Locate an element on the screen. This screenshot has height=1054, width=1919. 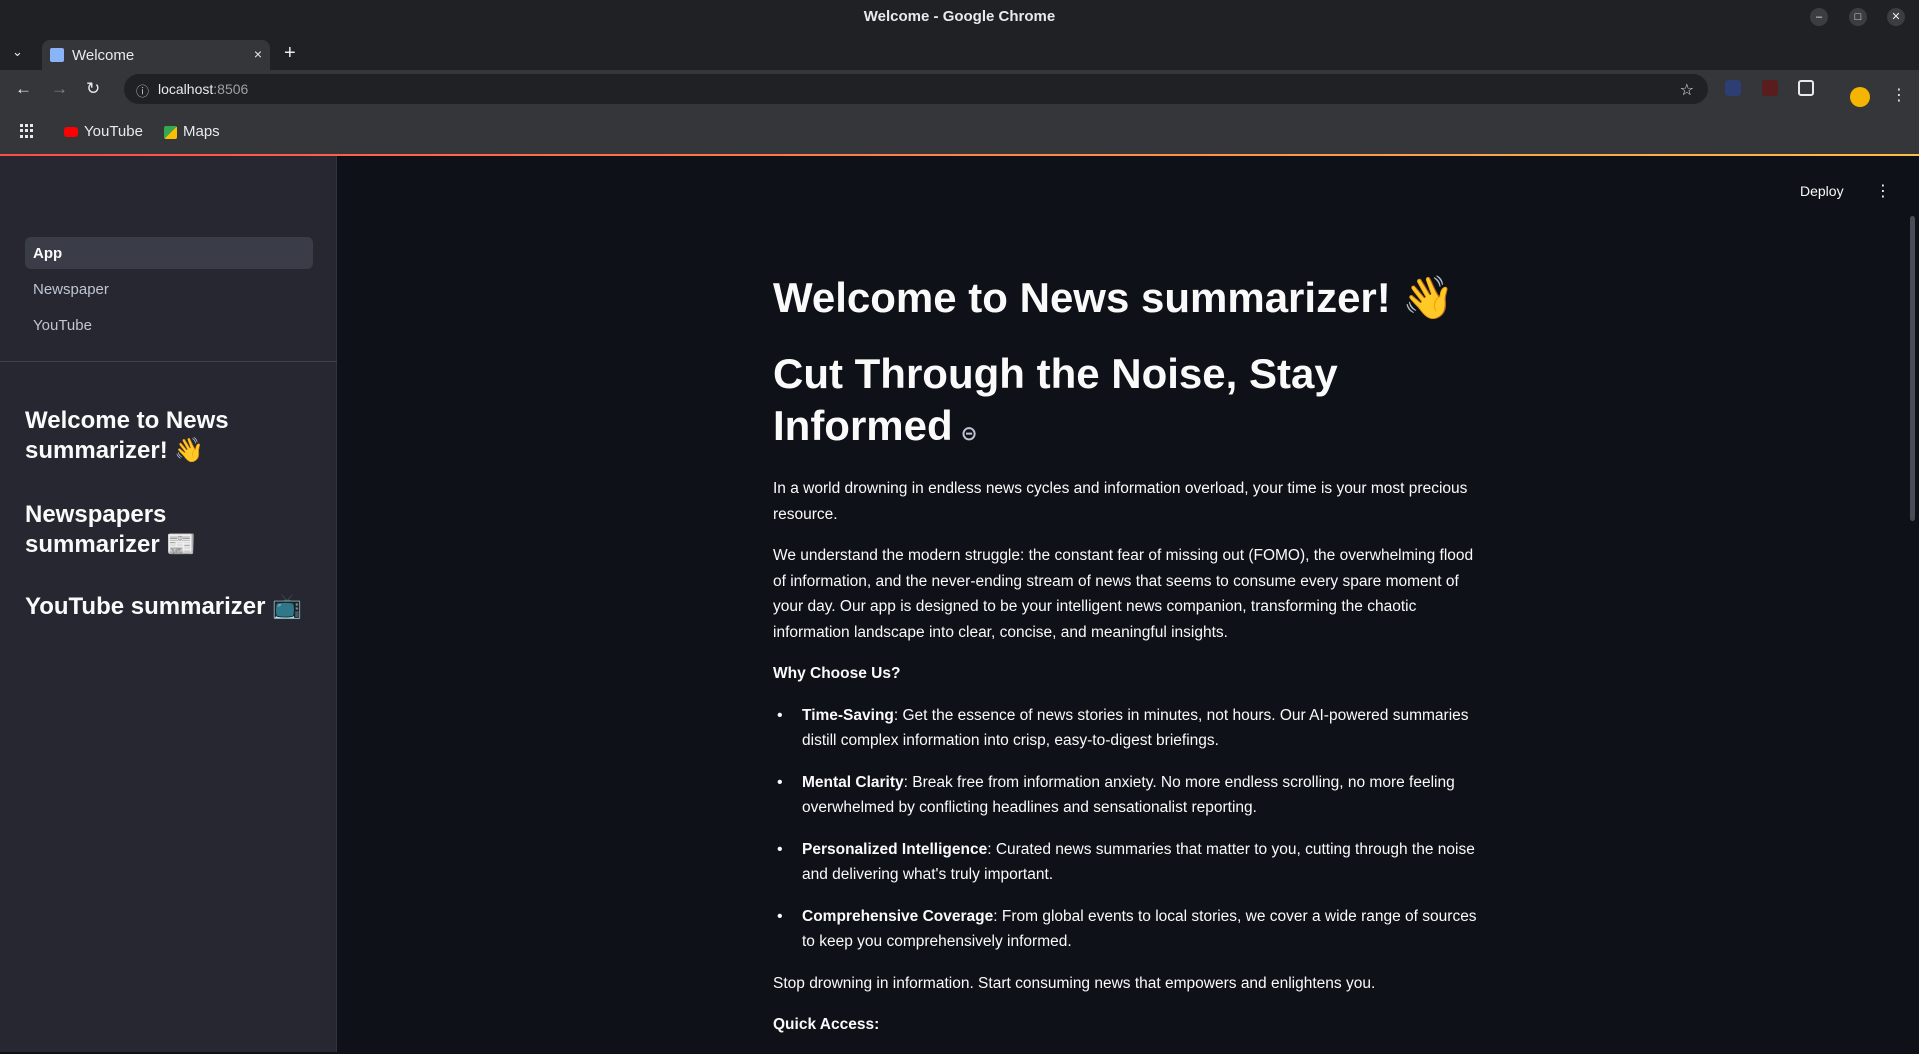
sidebar-nav-newspaper: Newspaper is located at coordinates (169, 289).